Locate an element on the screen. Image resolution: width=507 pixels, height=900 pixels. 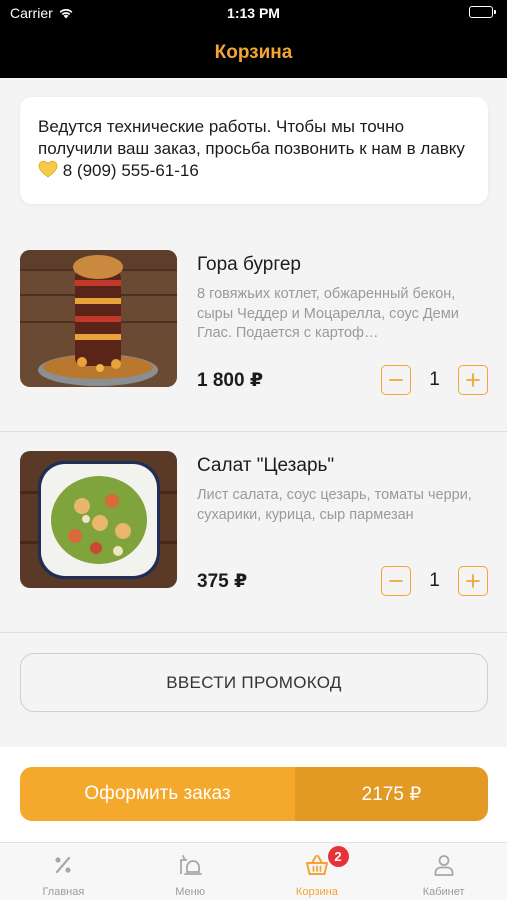
tab-cart: 2 Корзина is located at coordinates (317, 871).